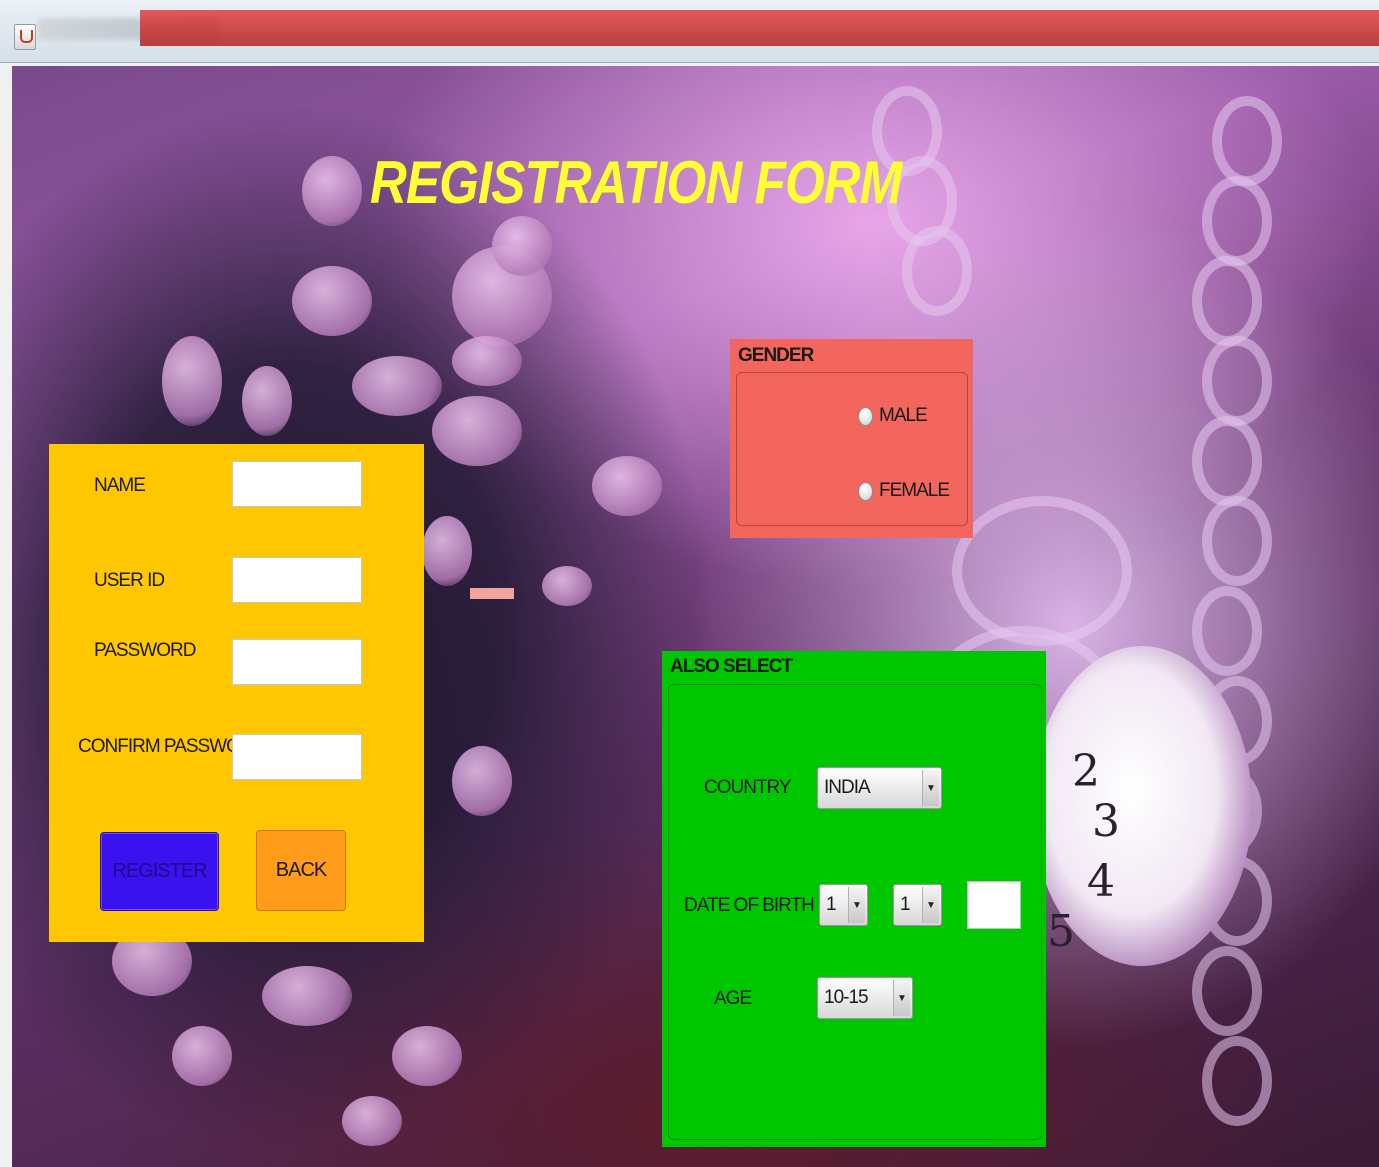  What do you see at coordinates (903, 415) in the screenshot?
I see `radio-male-label: MALE` at bounding box center [903, 415].